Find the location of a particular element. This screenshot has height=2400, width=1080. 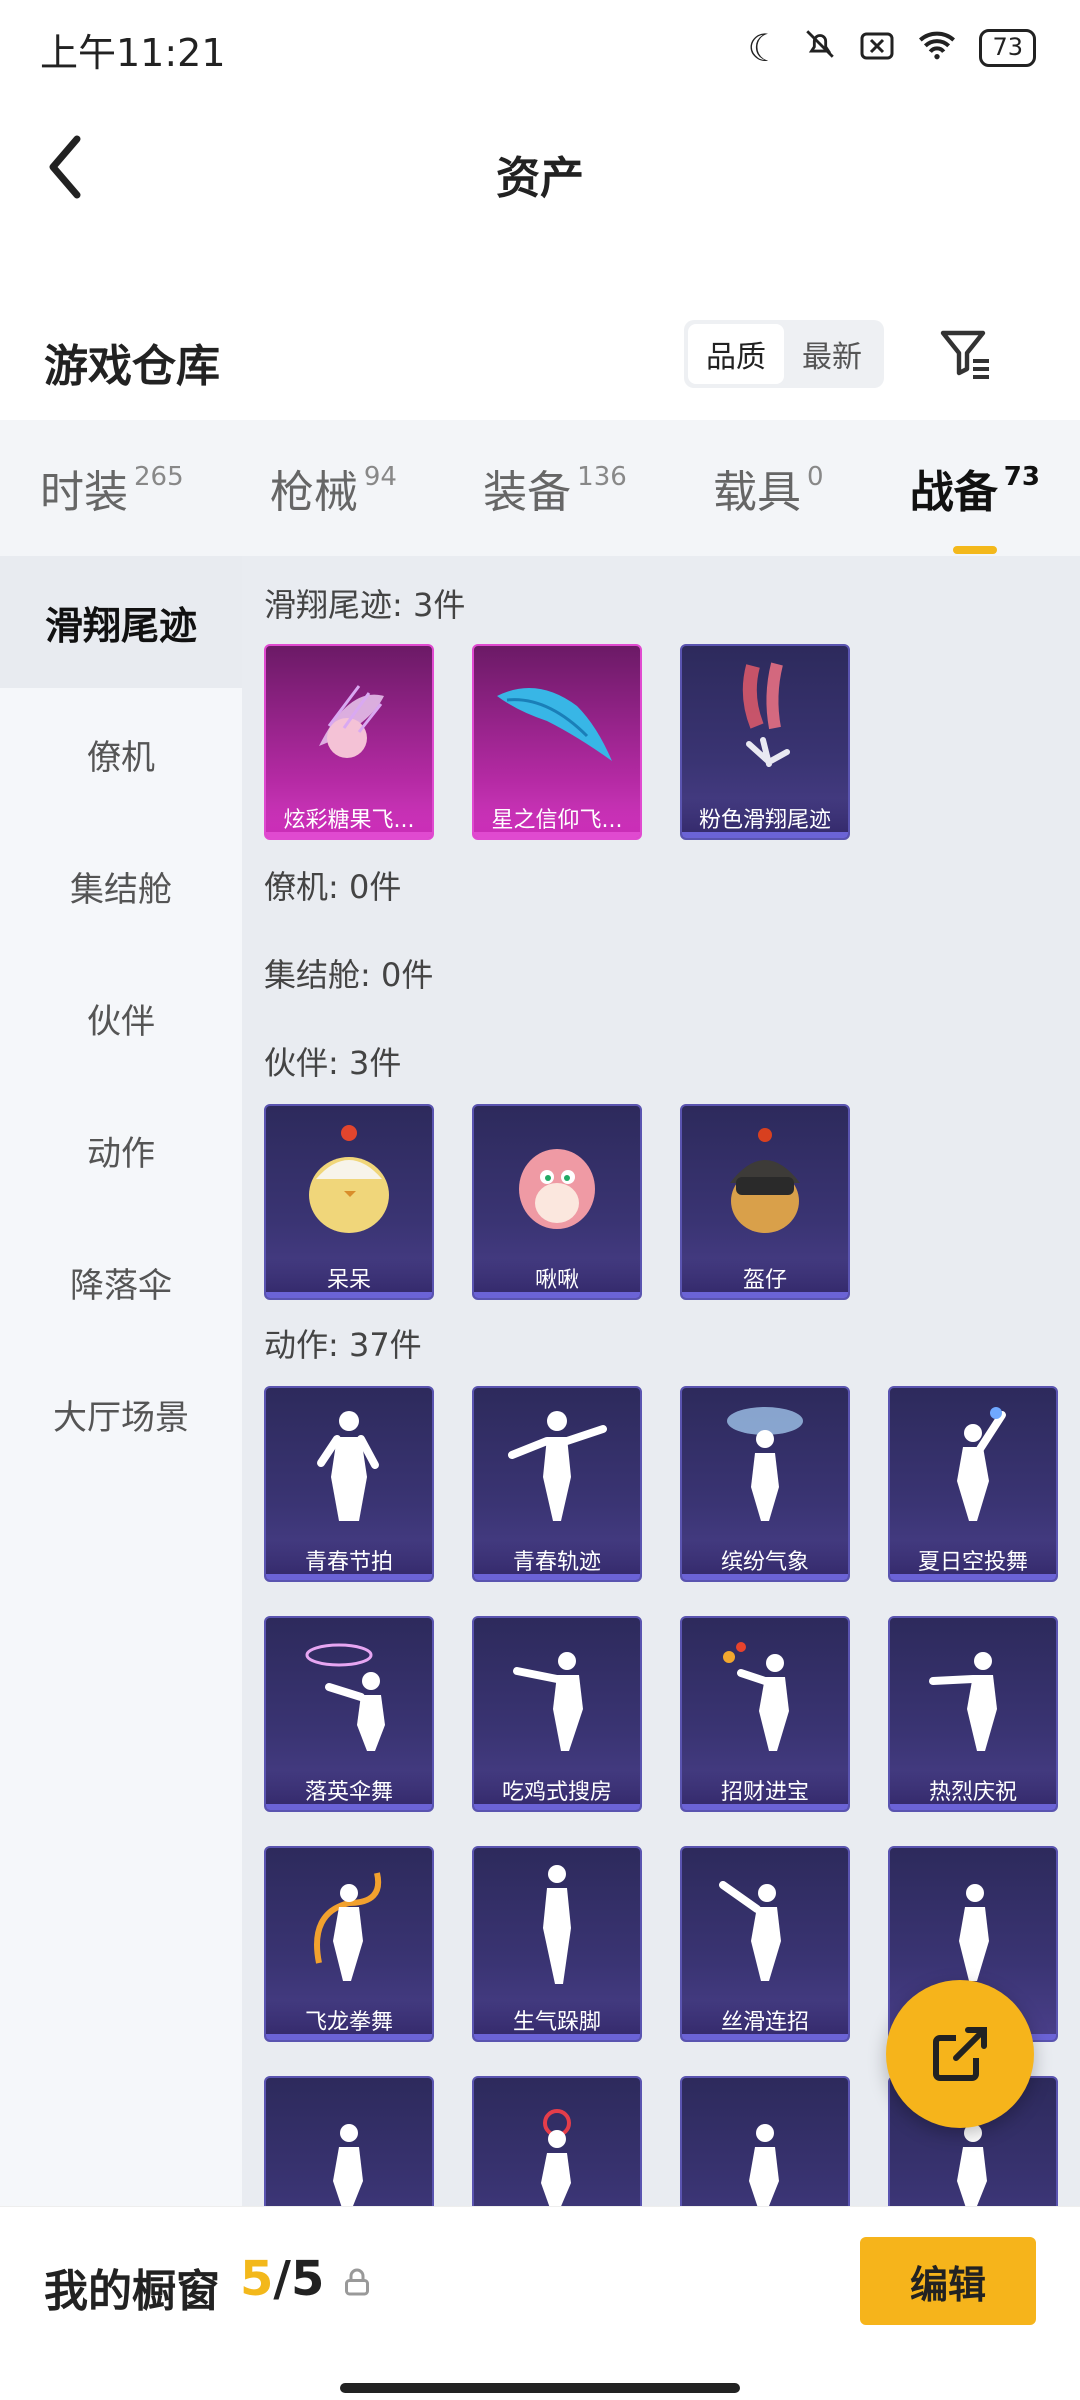

tab-vehicles: 载具 0 is located at coordinates (768, 488).